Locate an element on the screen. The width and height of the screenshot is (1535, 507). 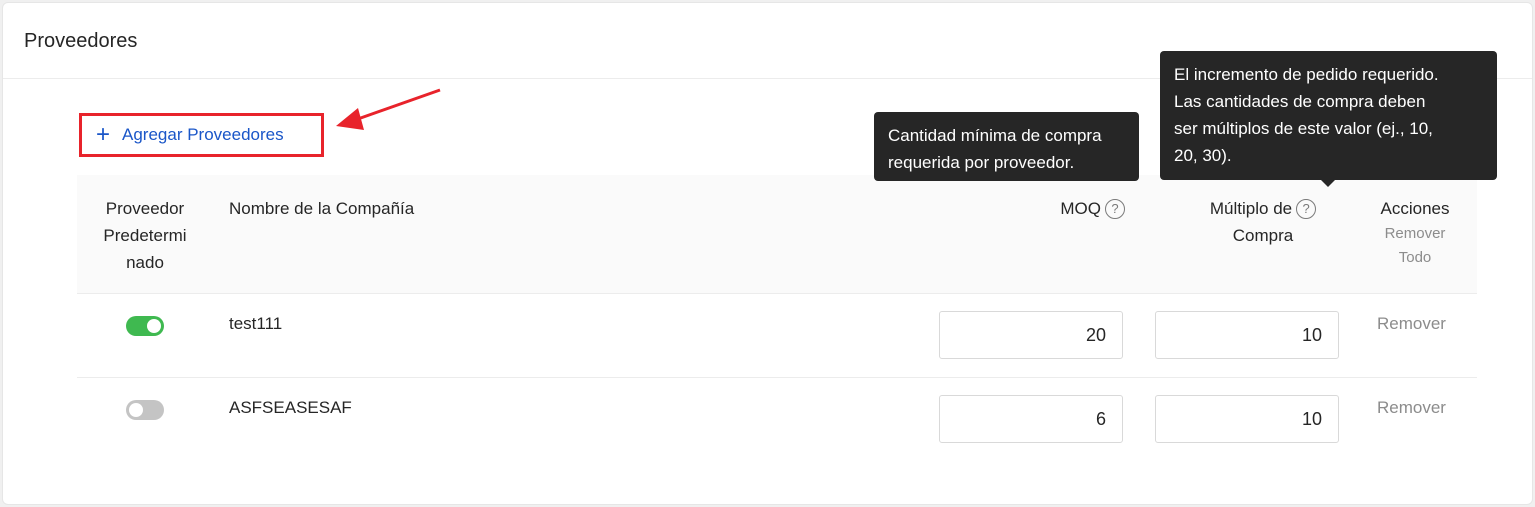
page-title: Proveedores is located at coordinates (81, 41).